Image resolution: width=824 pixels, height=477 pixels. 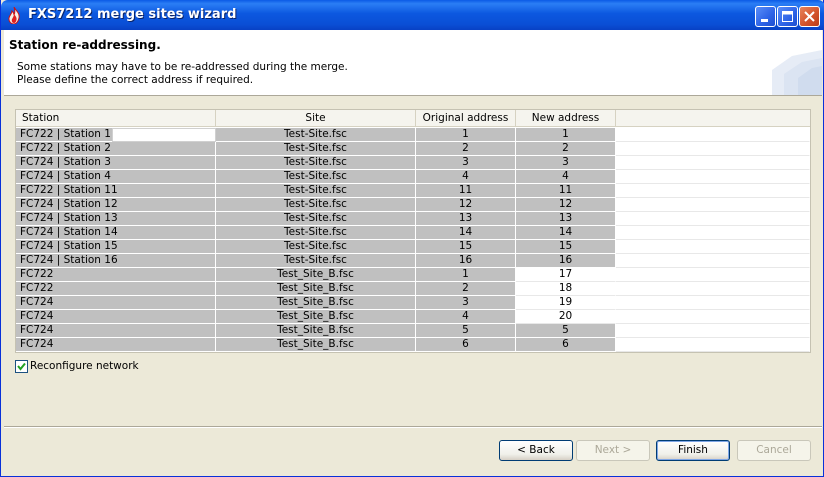 I want to click on table-row: FC724 Test_Site_B.fsc 3 19, so click(x=413, y=303).